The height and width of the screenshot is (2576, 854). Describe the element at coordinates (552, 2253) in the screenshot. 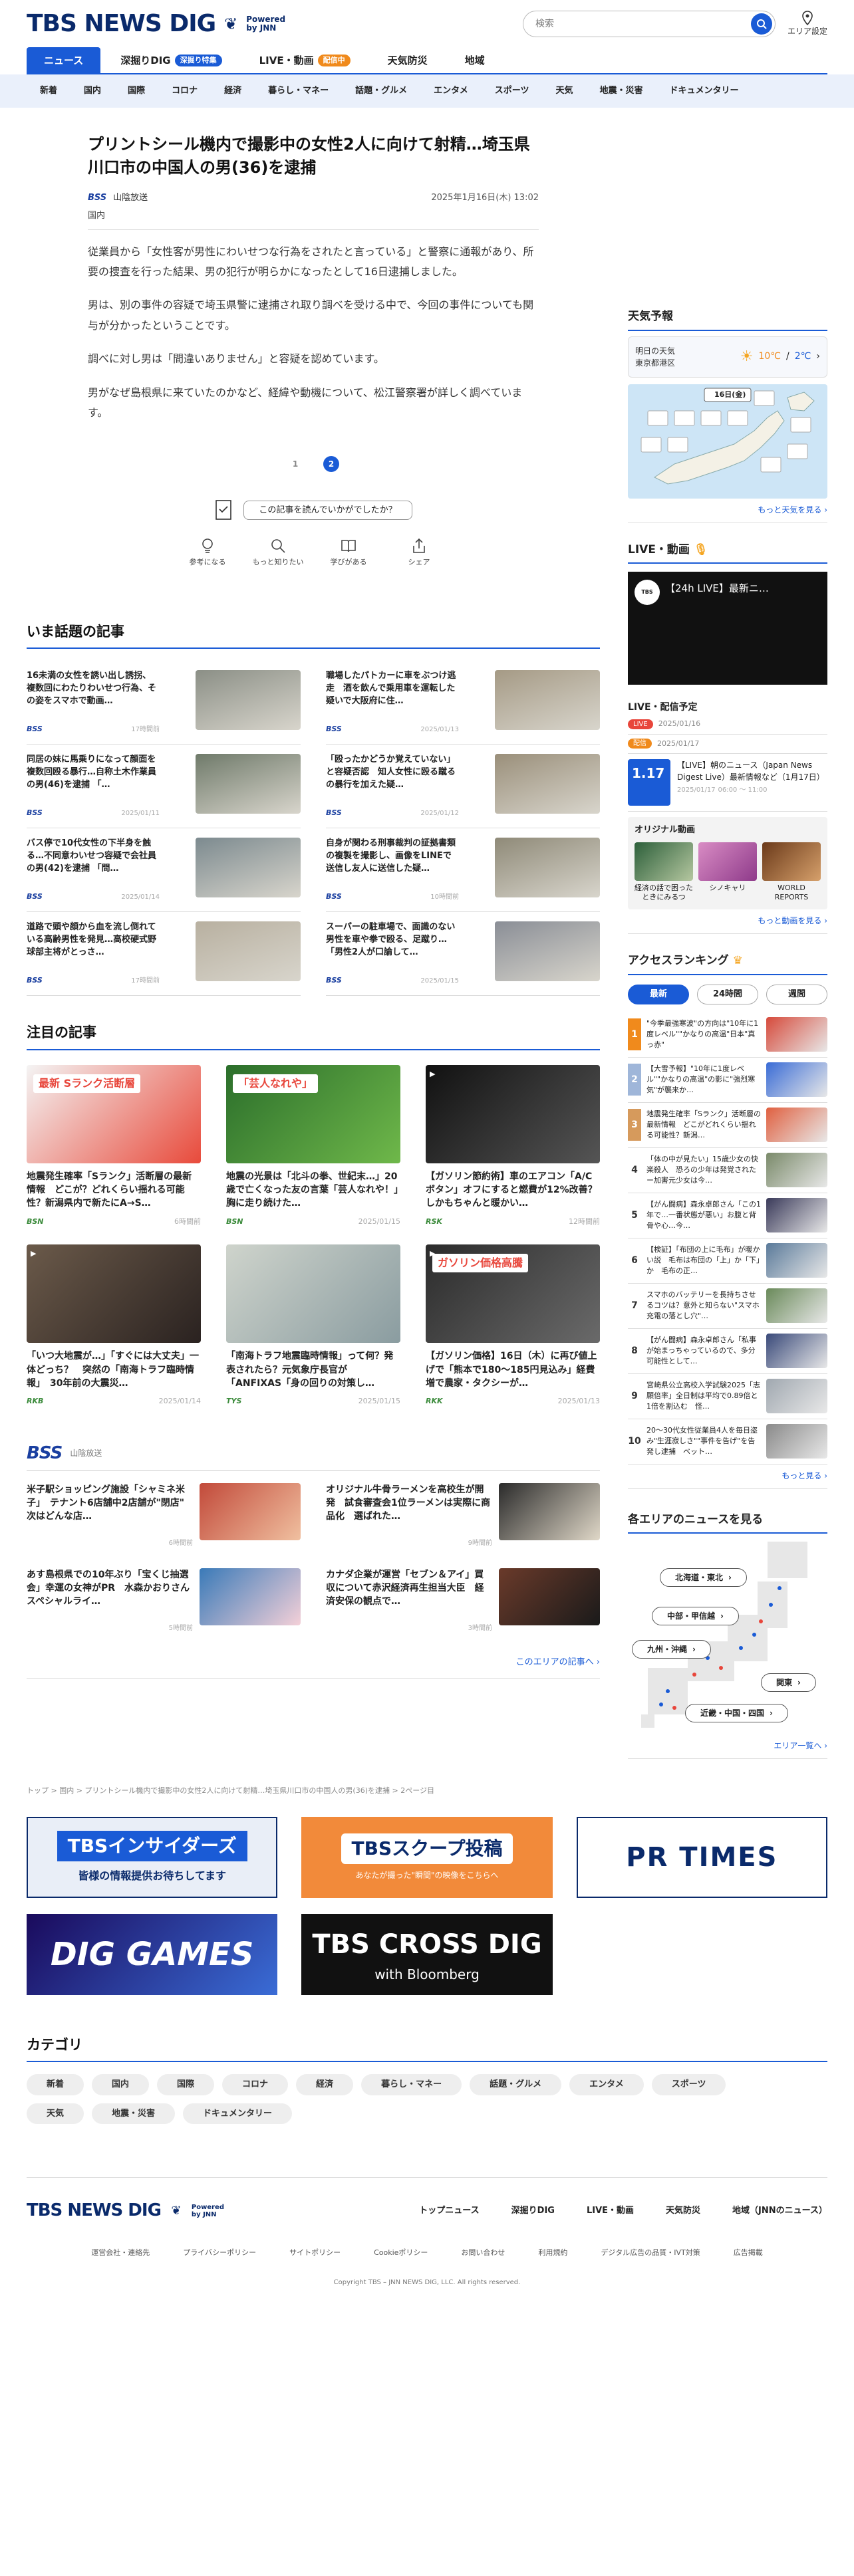

I see `footer-link: 利用規約` at that location.